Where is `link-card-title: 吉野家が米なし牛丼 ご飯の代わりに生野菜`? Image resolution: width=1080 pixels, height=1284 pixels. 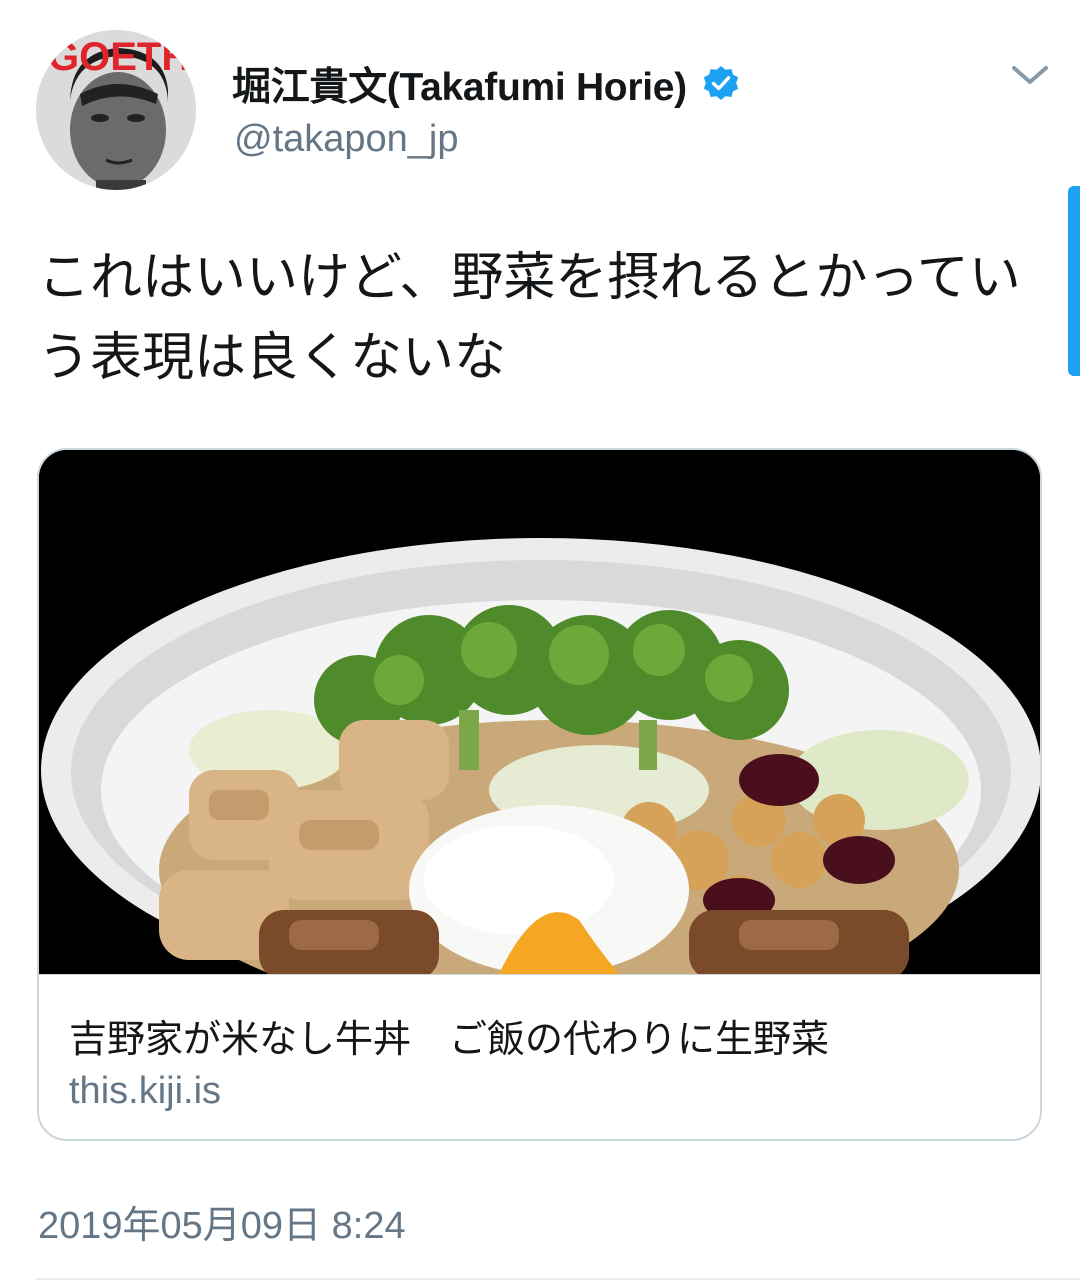
link-card-title: 吉野家が米なし牛丼 ご飯の代わりに生野菜 is located at coordinates (449, 1035).